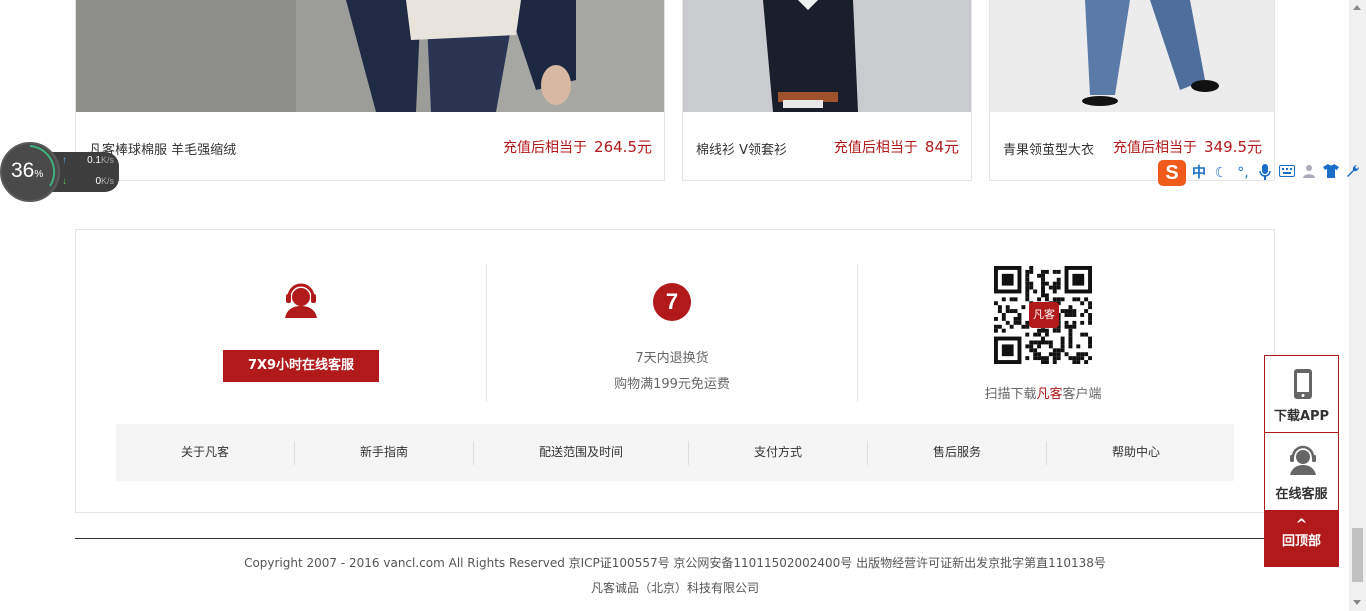  Describe the element at coordinates (941, 147) in the screenshot. I see `price-value: 84元` at that location.